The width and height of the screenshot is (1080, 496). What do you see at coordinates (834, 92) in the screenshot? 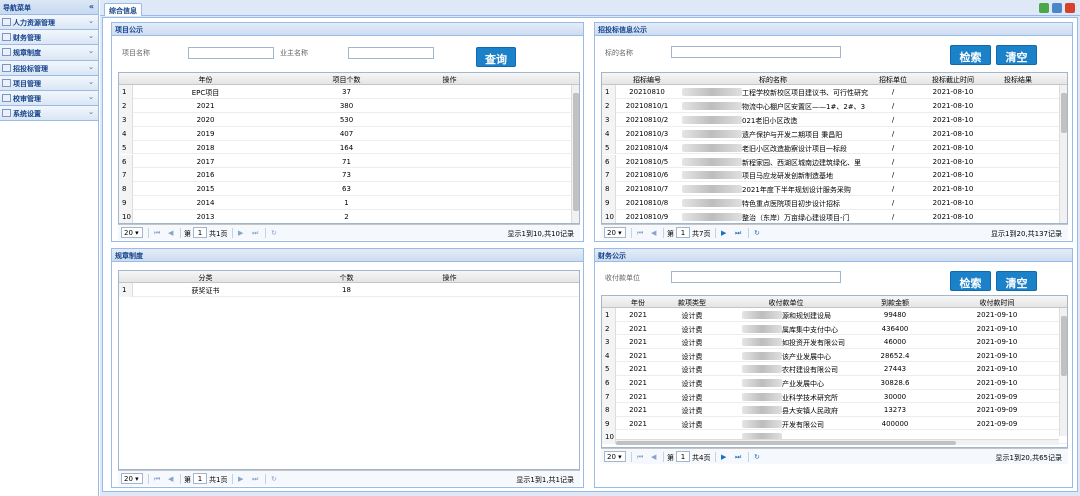
I see `table-row: 1 20210810 工程学校新校区项目建议书、可行性研究报 / 2021-08-10` at bounding box center [834, 92].